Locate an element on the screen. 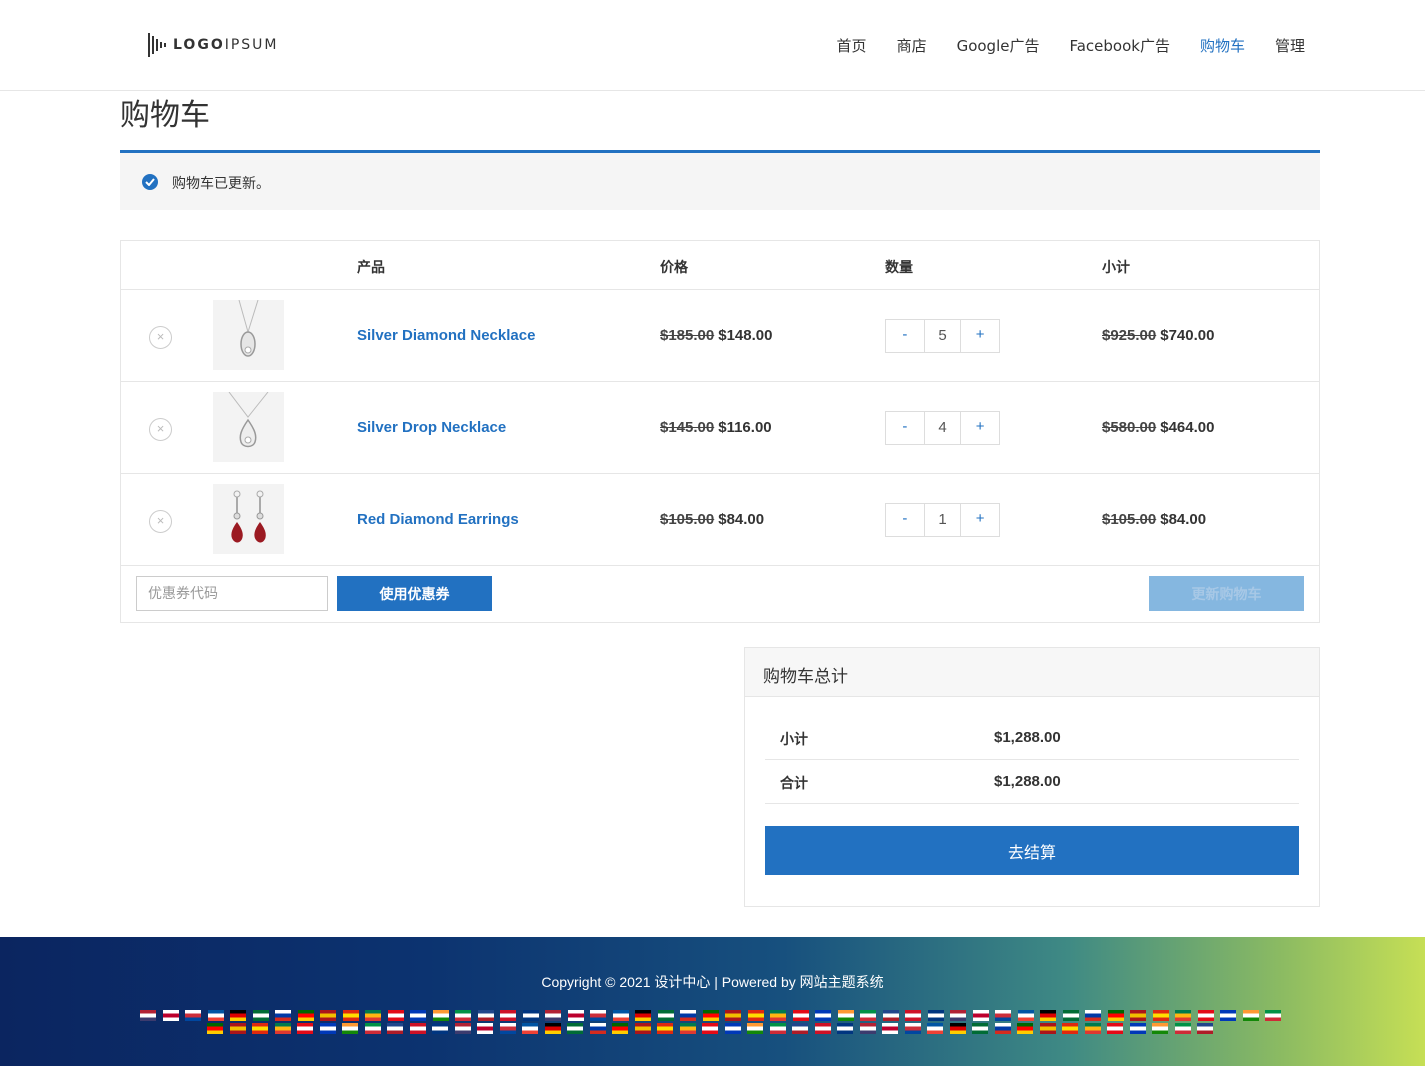 The image size is (1425, 1066). apply-coupon-button: 使用优惠券 is located at coordinates (414, 593).